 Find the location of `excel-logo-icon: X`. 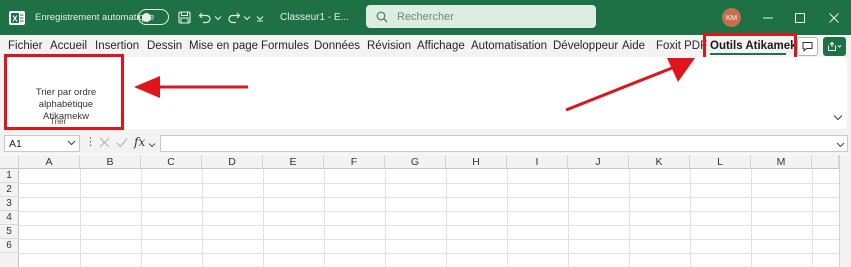

excel-logo-icon: X is located at coordinates (19, 17).